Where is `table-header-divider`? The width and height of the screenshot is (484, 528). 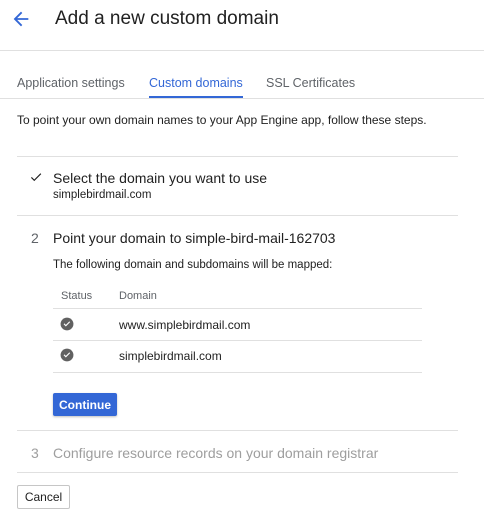 table-header-divider is located at coordinates (237, 308).